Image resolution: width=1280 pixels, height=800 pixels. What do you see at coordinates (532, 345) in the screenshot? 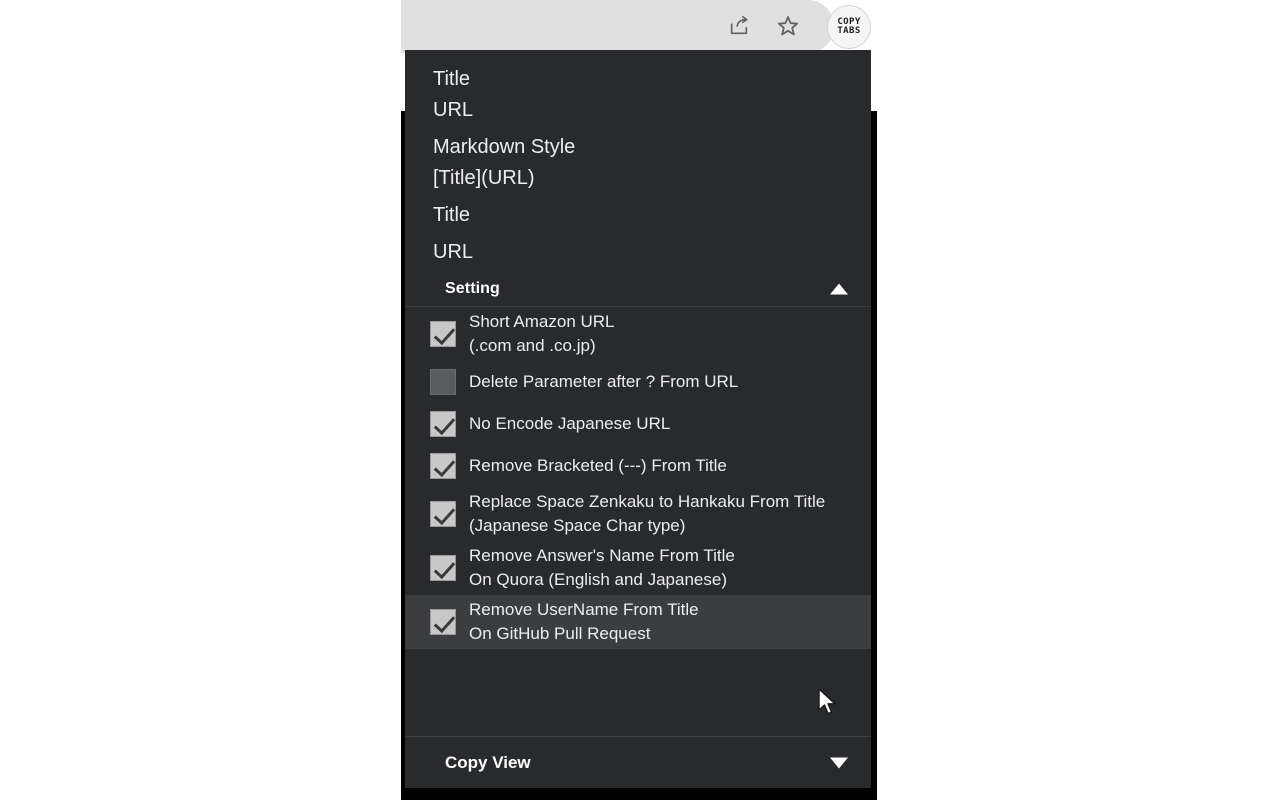
I see `setting-row-line2: (.com and .co.jp)` at bounding box center [532, 345].